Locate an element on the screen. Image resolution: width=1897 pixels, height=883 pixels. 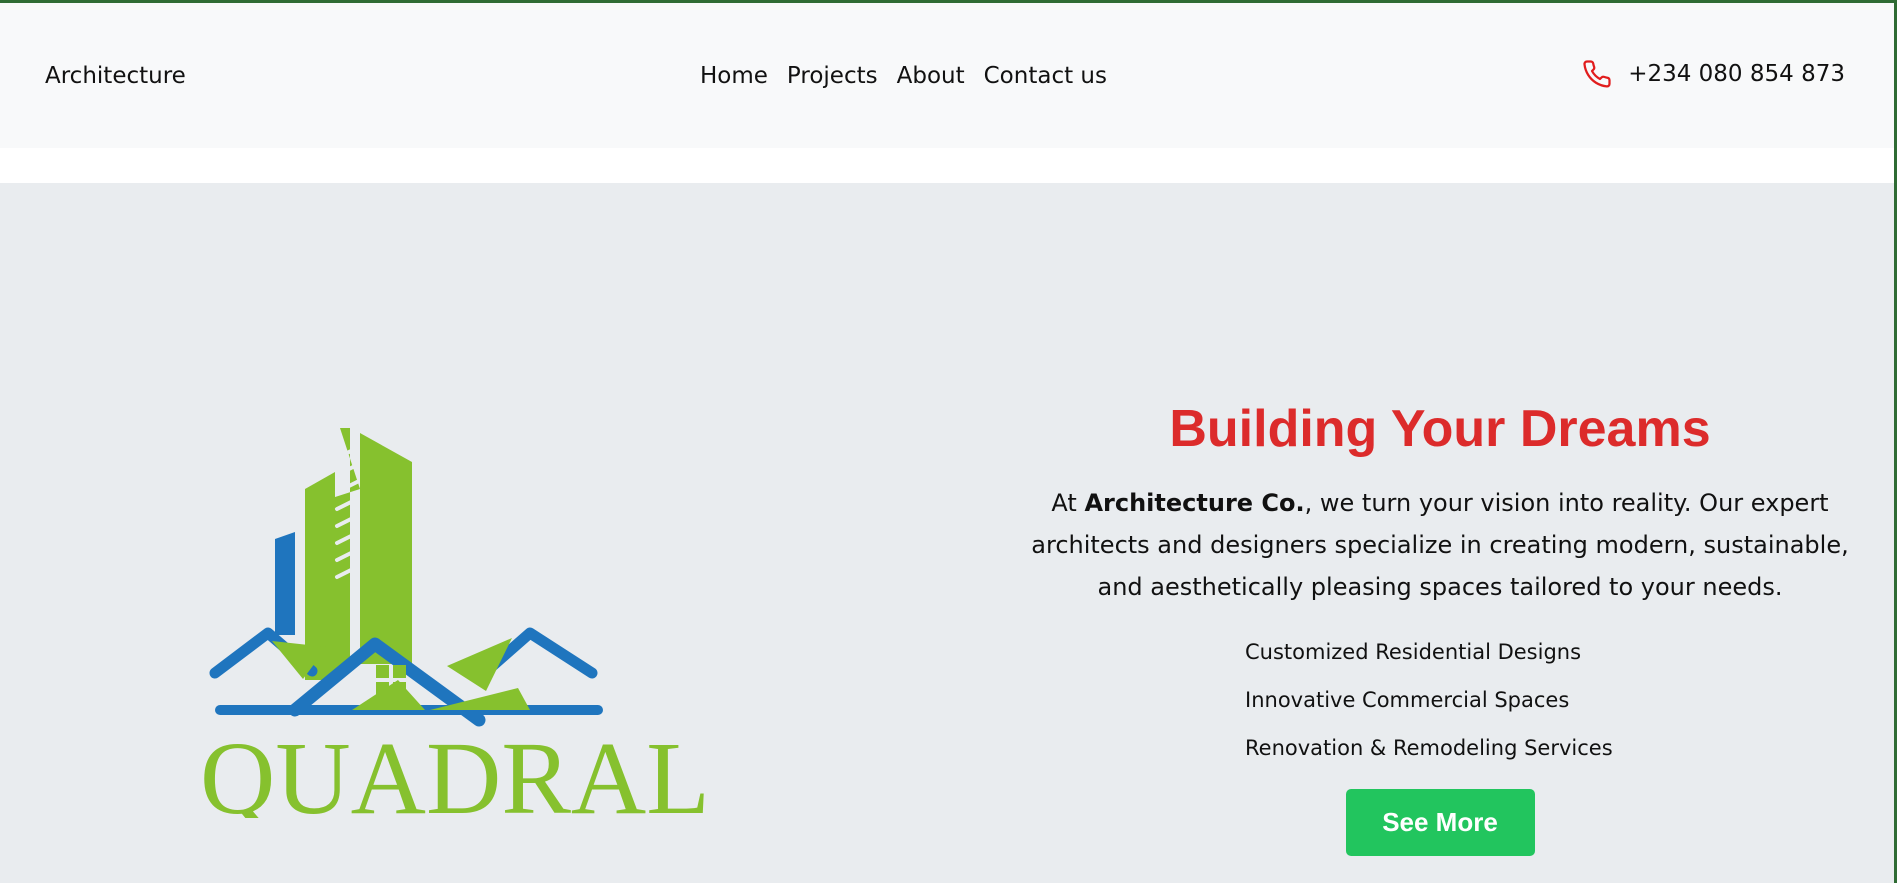
company-name: Architecture Co. is located at coordinates (1194, 503).